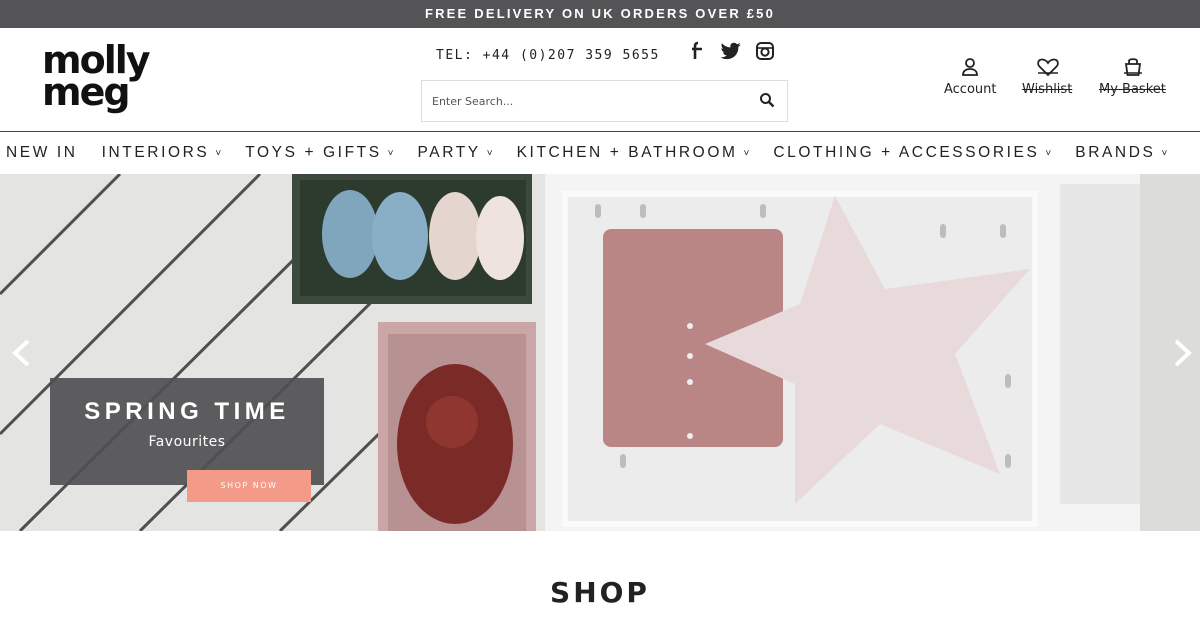 Image resolution: width=1200 pixels, height=618 pixels. I want to click on instagram-icon, so click(765, 51).